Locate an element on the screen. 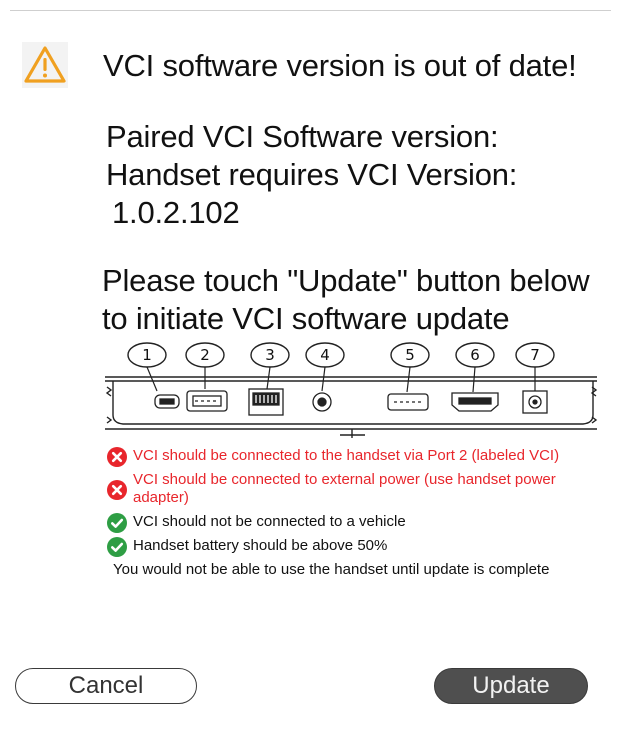 Image resolution: width=621 pixels, height=733 pixels. port-callout-leaders is located at coordinates (341, 379).